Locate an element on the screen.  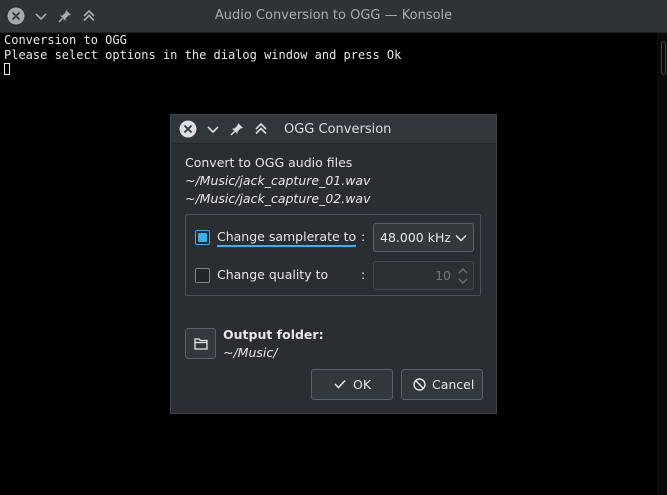
dialog-close-button is located at coordinates (188, 129).